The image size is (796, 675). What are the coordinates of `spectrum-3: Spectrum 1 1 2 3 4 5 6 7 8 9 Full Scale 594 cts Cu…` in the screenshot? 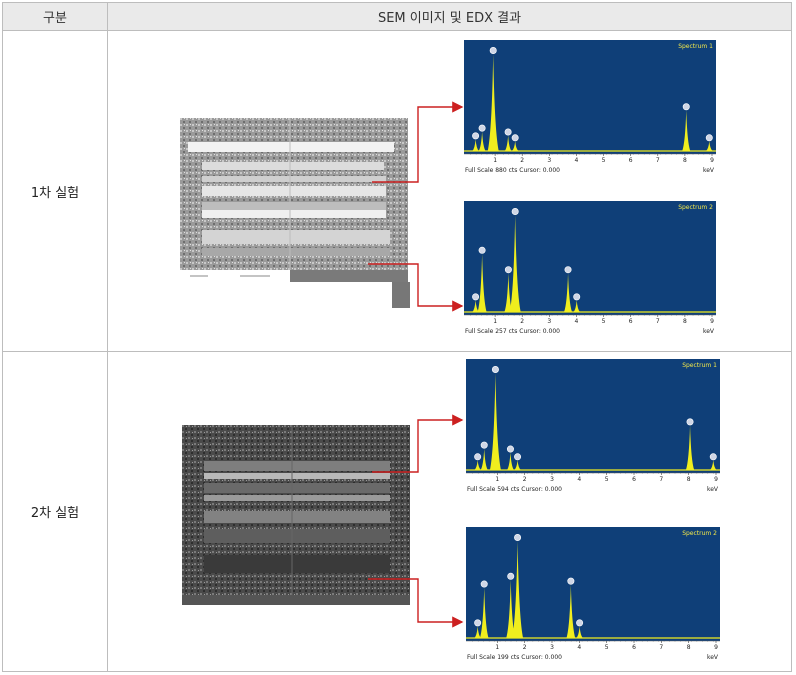 It's located at (593, 427).